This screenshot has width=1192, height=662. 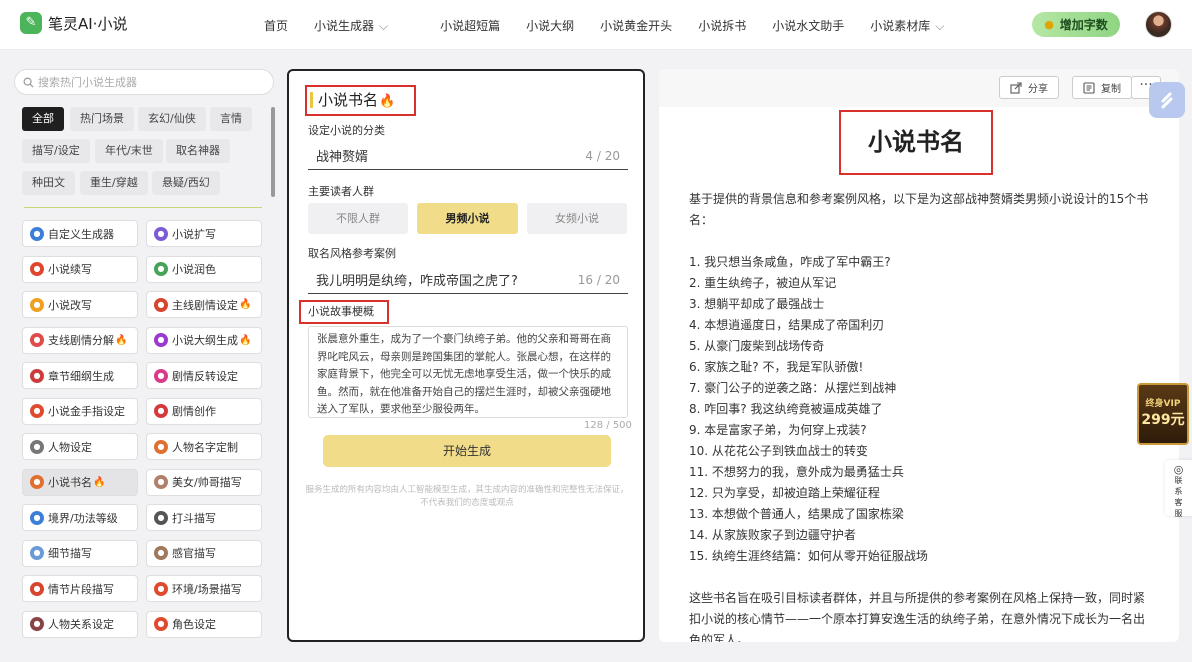 I want to click on result-item: 6. 家族之耻? 不，我是军队骄傲!, so click(x=776, y=367).